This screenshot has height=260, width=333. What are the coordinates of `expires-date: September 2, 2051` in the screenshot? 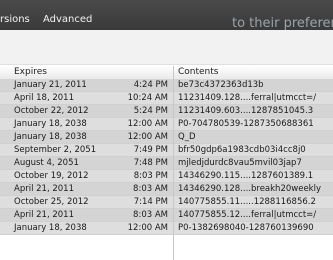 It's located at (55, 150).